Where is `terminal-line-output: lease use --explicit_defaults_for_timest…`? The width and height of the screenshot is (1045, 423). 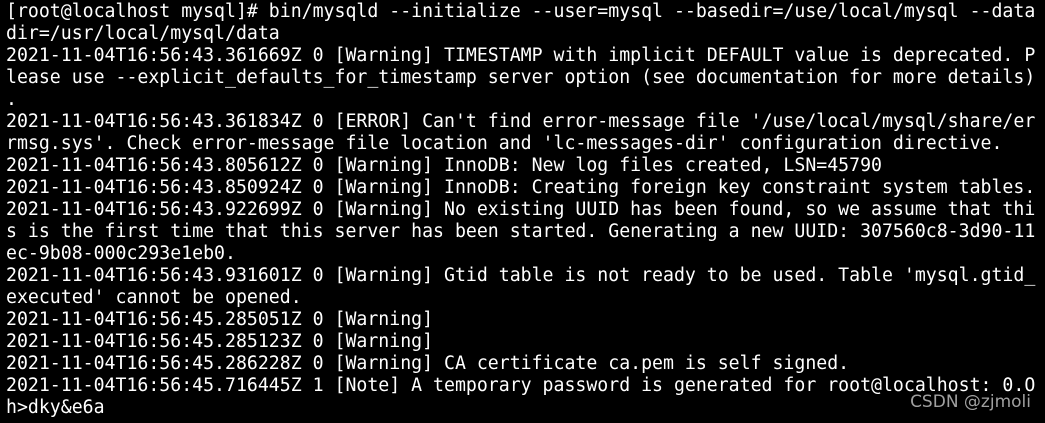 terminal-line-output: lease use --explicit_defaults_for_timest… is located at coordinates (521, 77).